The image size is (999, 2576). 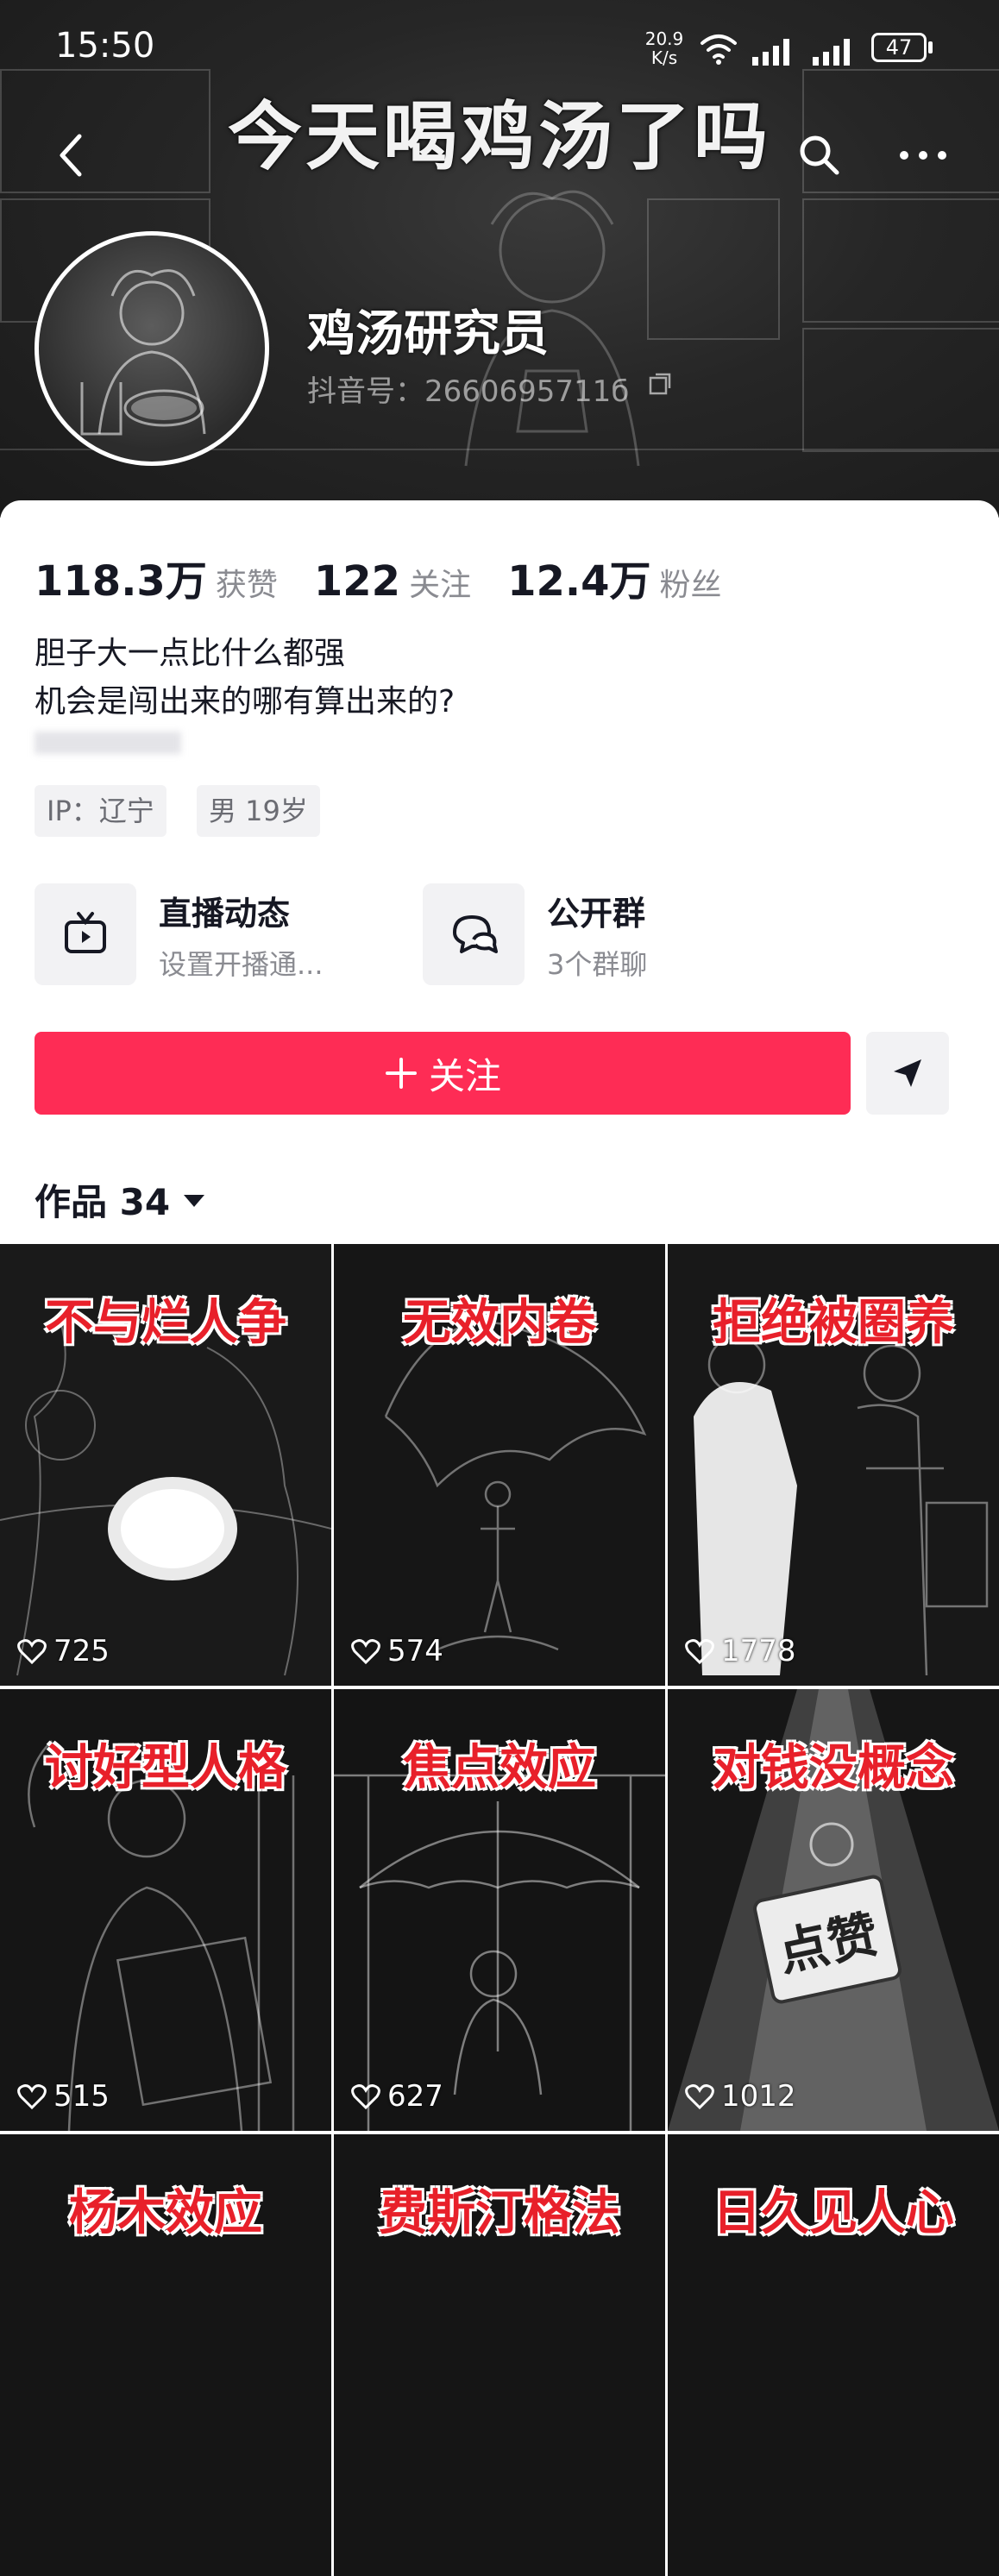 I want to click on avatar, so click(x=152, y=348).